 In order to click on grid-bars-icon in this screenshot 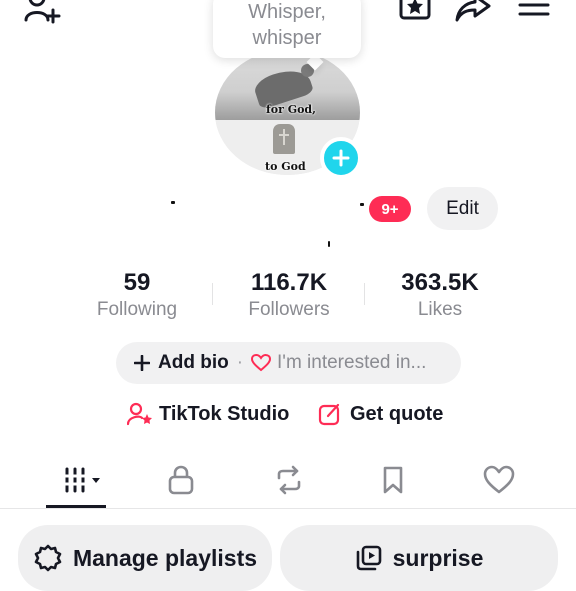, I will do `click(82, 480)`.